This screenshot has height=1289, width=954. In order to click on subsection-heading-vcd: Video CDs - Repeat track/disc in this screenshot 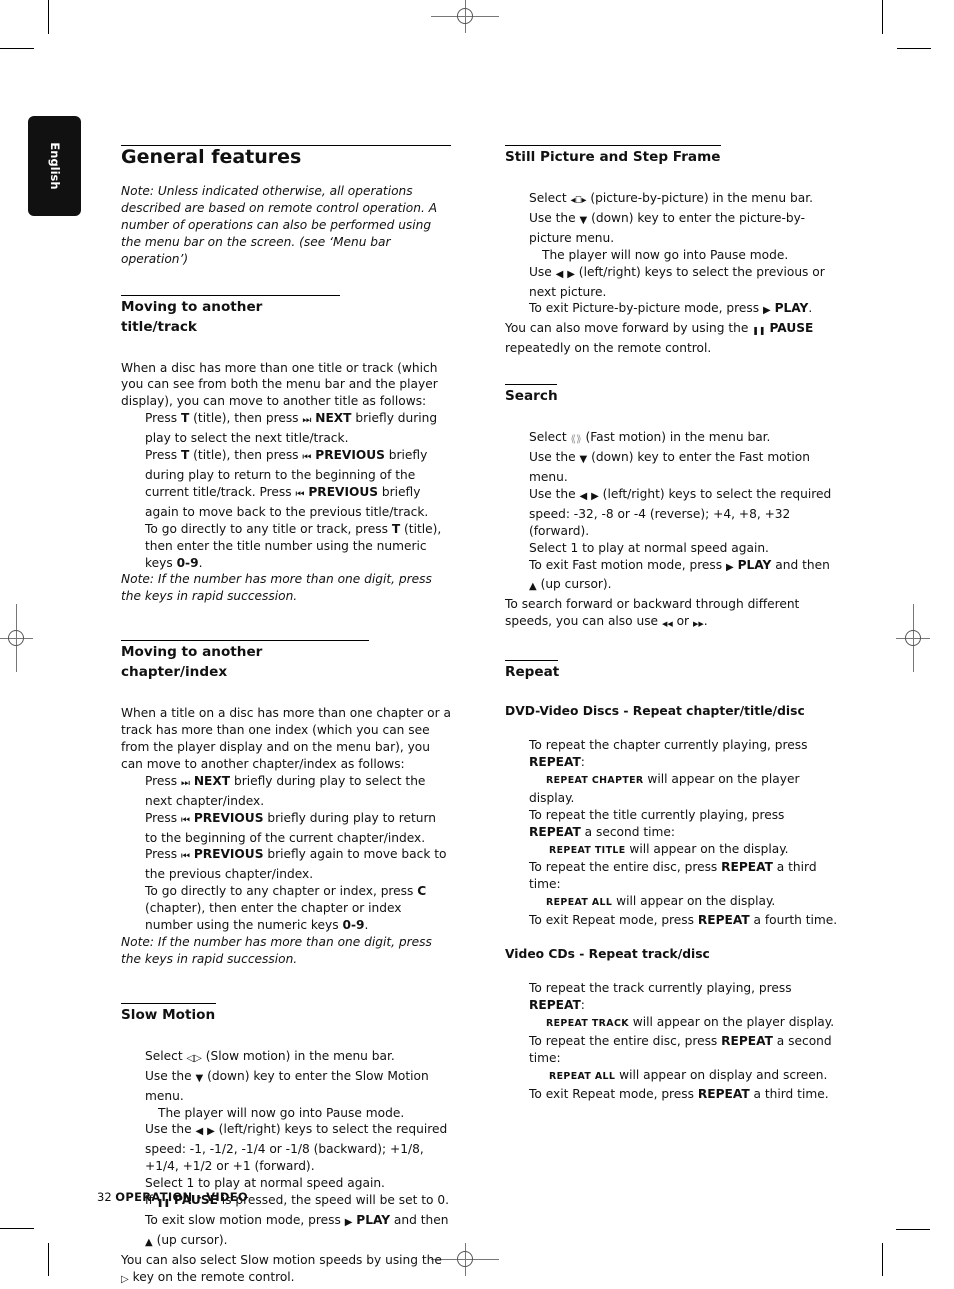, I will do `click(607, 954)`.